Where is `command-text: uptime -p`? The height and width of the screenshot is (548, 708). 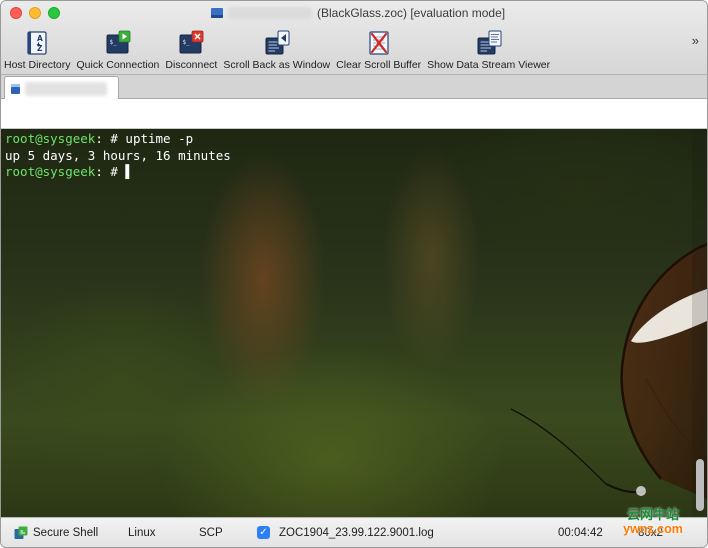
command-text: uptime -p is located at coordinates (159, 138).